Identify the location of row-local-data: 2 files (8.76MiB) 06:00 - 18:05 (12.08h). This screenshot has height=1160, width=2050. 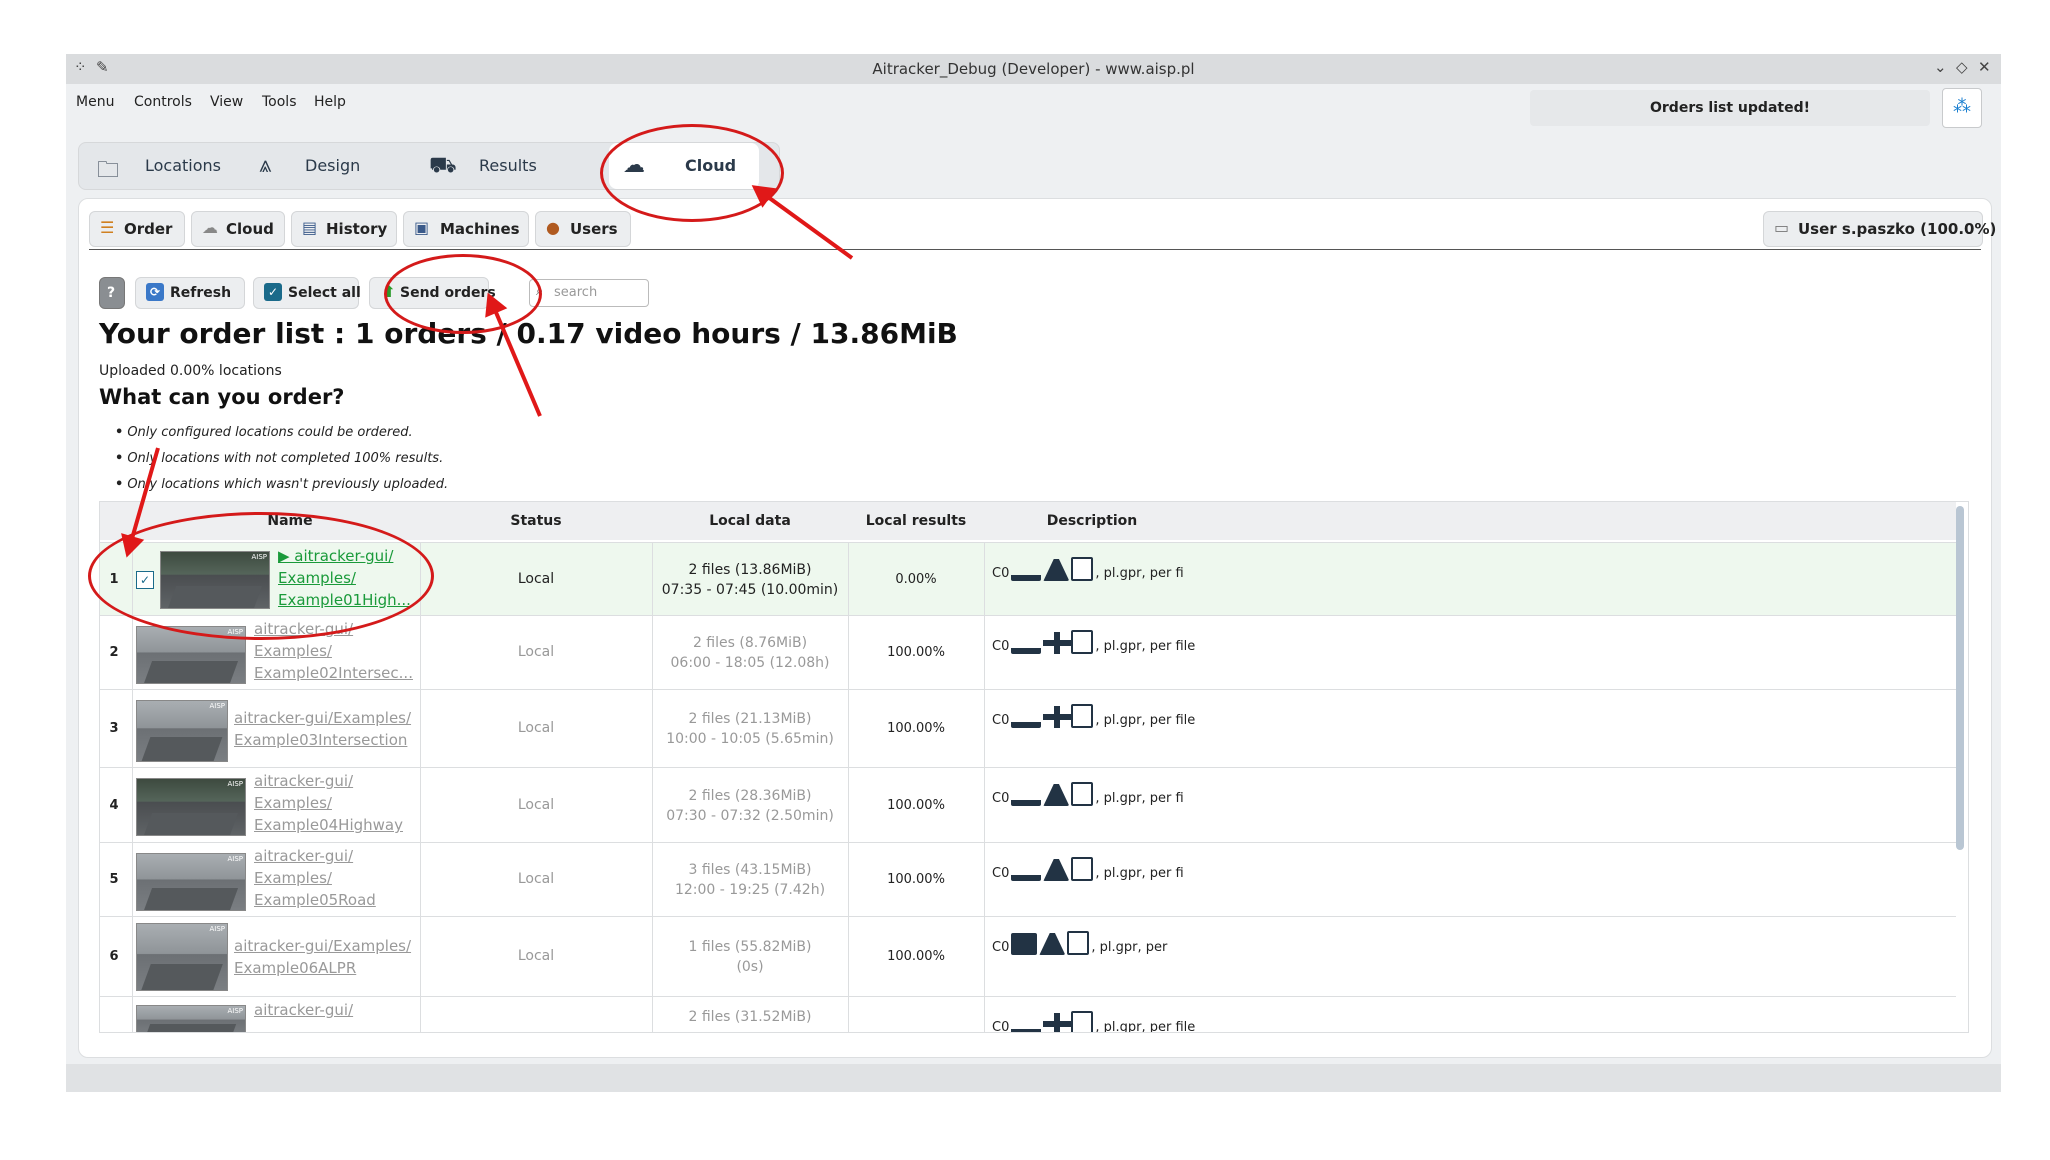
(750, 653).